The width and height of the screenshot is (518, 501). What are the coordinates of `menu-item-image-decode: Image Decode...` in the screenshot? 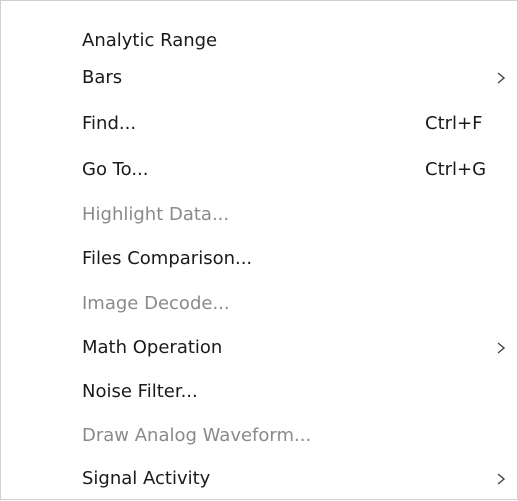 It's located at (259, 304).